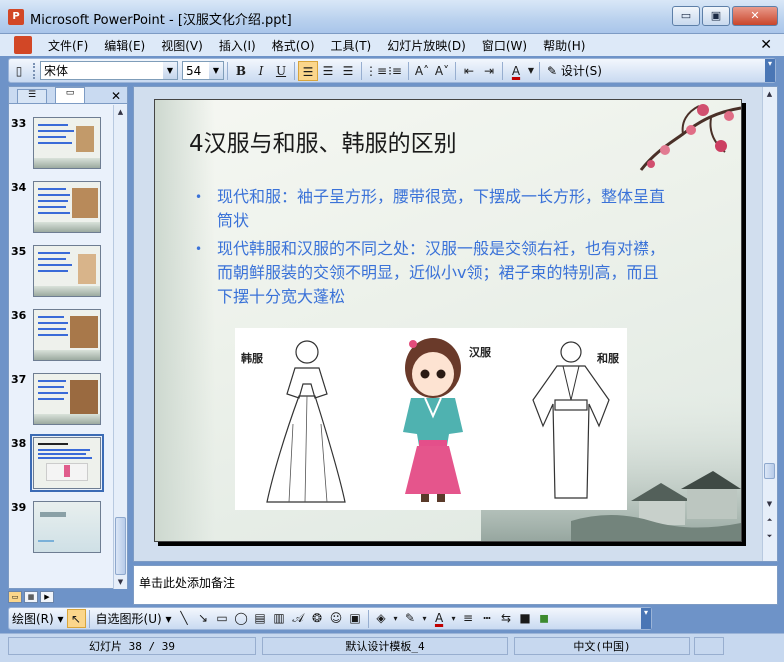 This screenshot has width=784, height=662. I want to click on thumbnail-row: 37, so click(61, 401).